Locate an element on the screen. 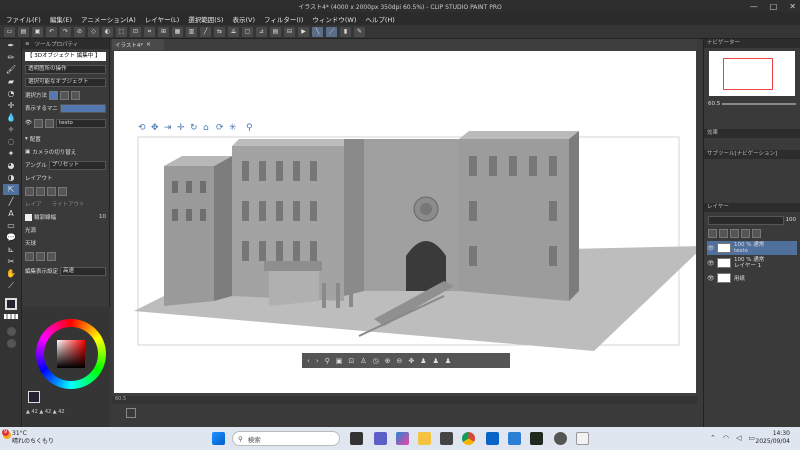  weather-widget: 31°C 晴れのちくもり is located at coordinates (33, 438).